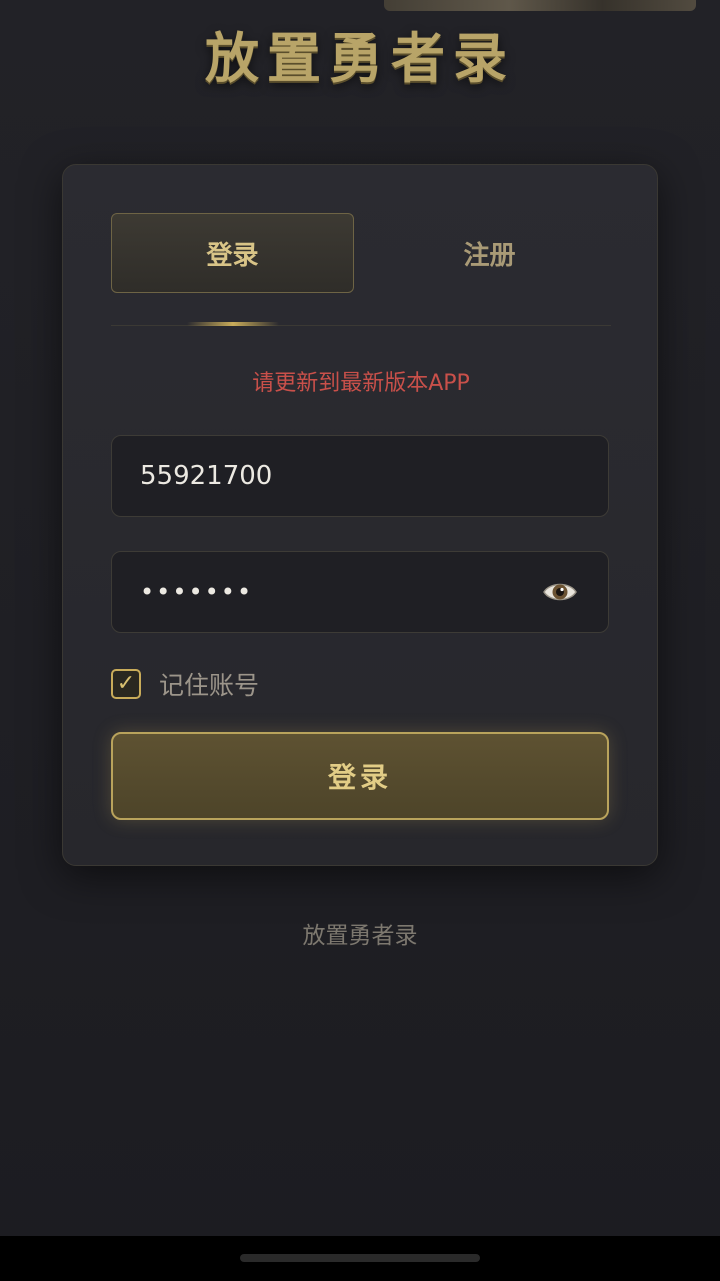  I want to click on password-field, so click(360, 592).